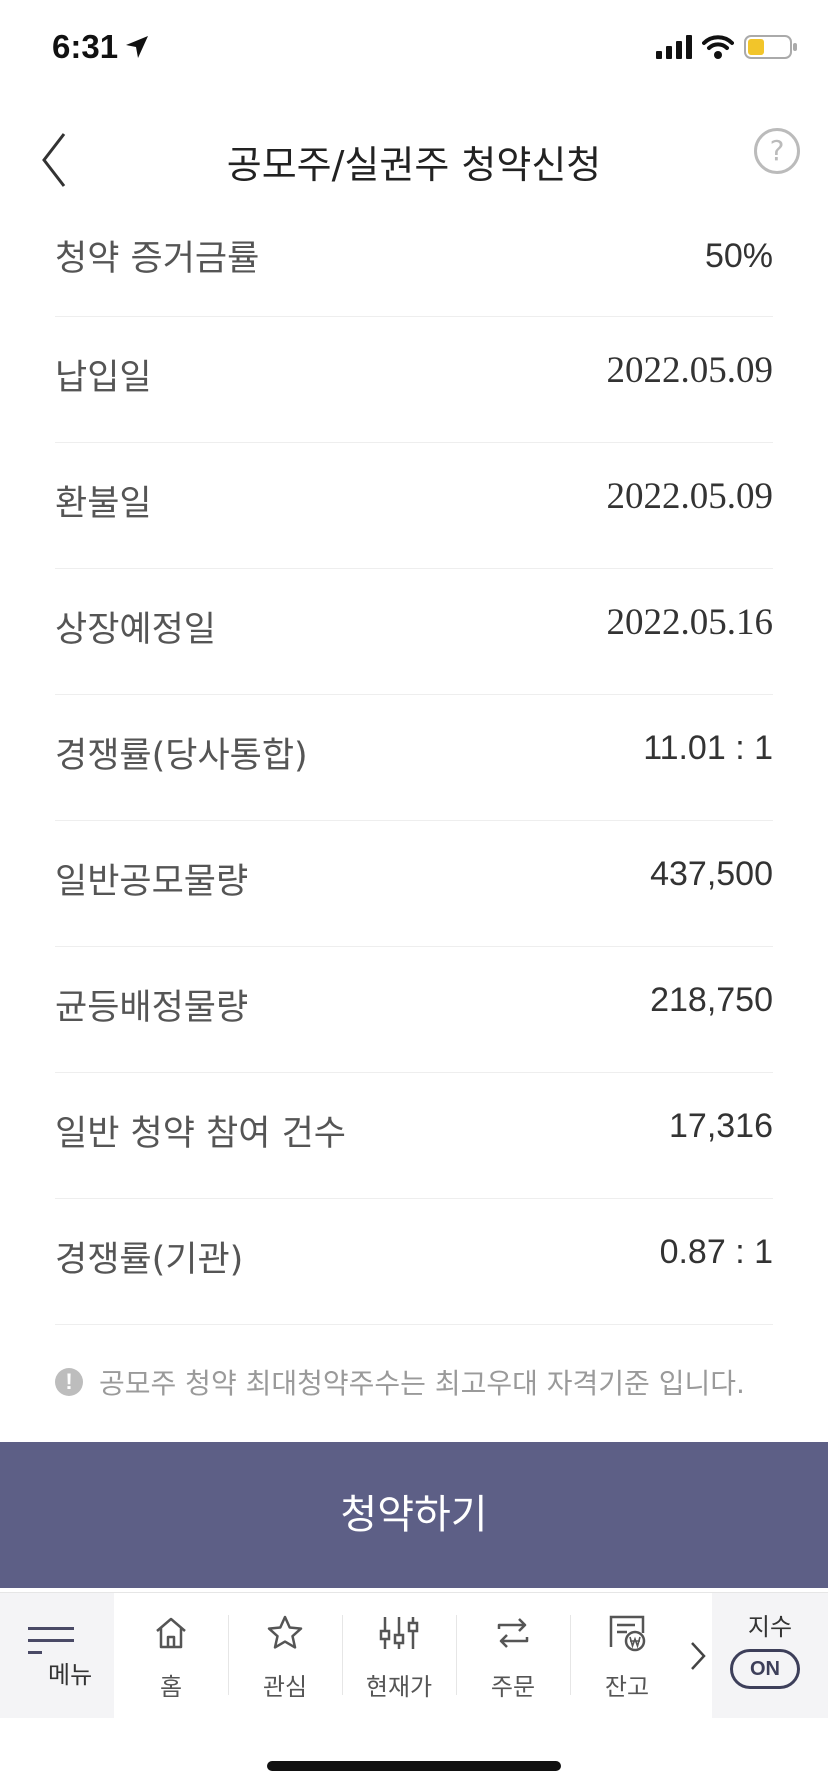  Describe the element at coordinates (716, 1252) in the screenshot. I see `info-value: 0.87 : 1` at that location.